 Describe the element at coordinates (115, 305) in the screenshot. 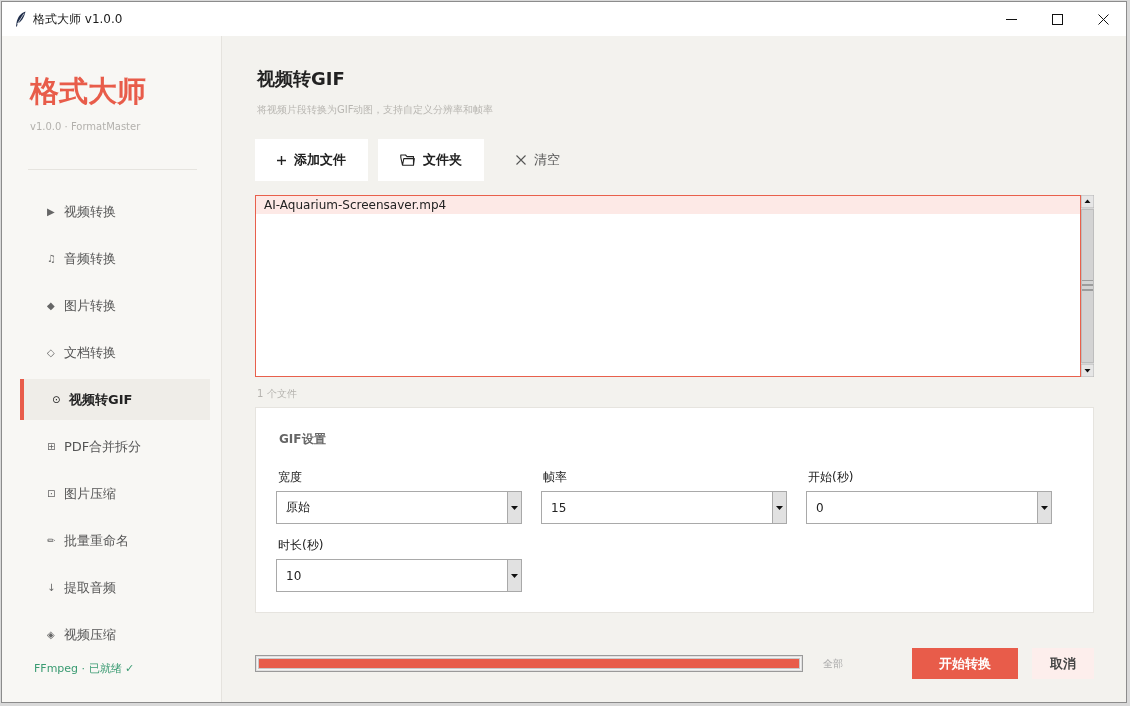

I see `sidebar-item: ◆ 图片转换` at that location.